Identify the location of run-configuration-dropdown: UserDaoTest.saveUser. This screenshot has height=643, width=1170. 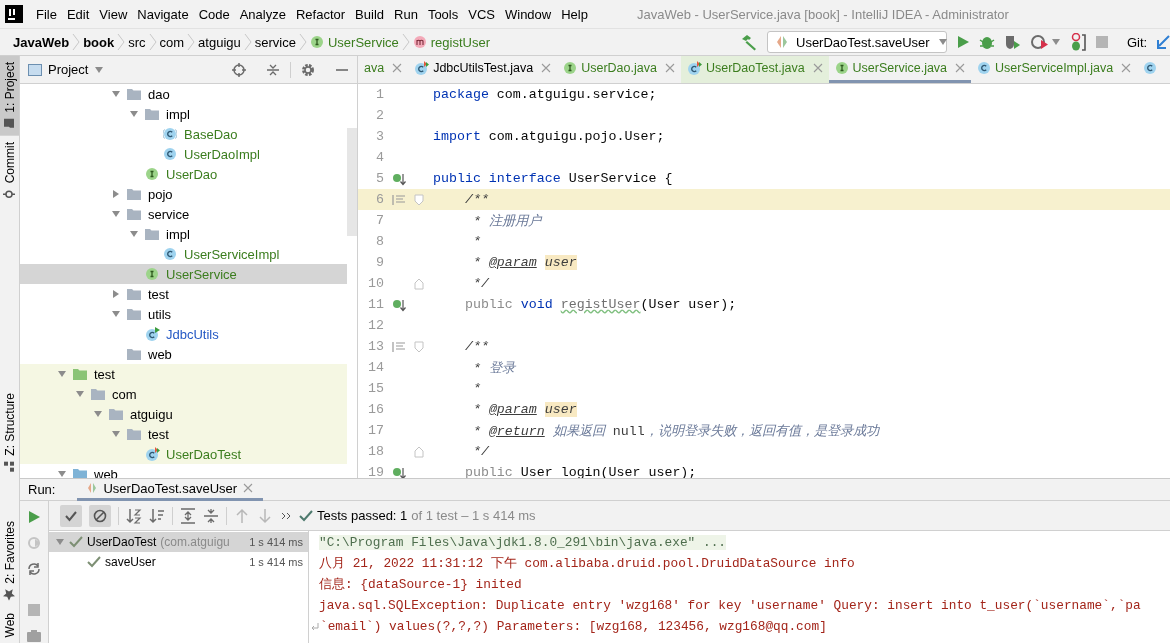
(857, 42).